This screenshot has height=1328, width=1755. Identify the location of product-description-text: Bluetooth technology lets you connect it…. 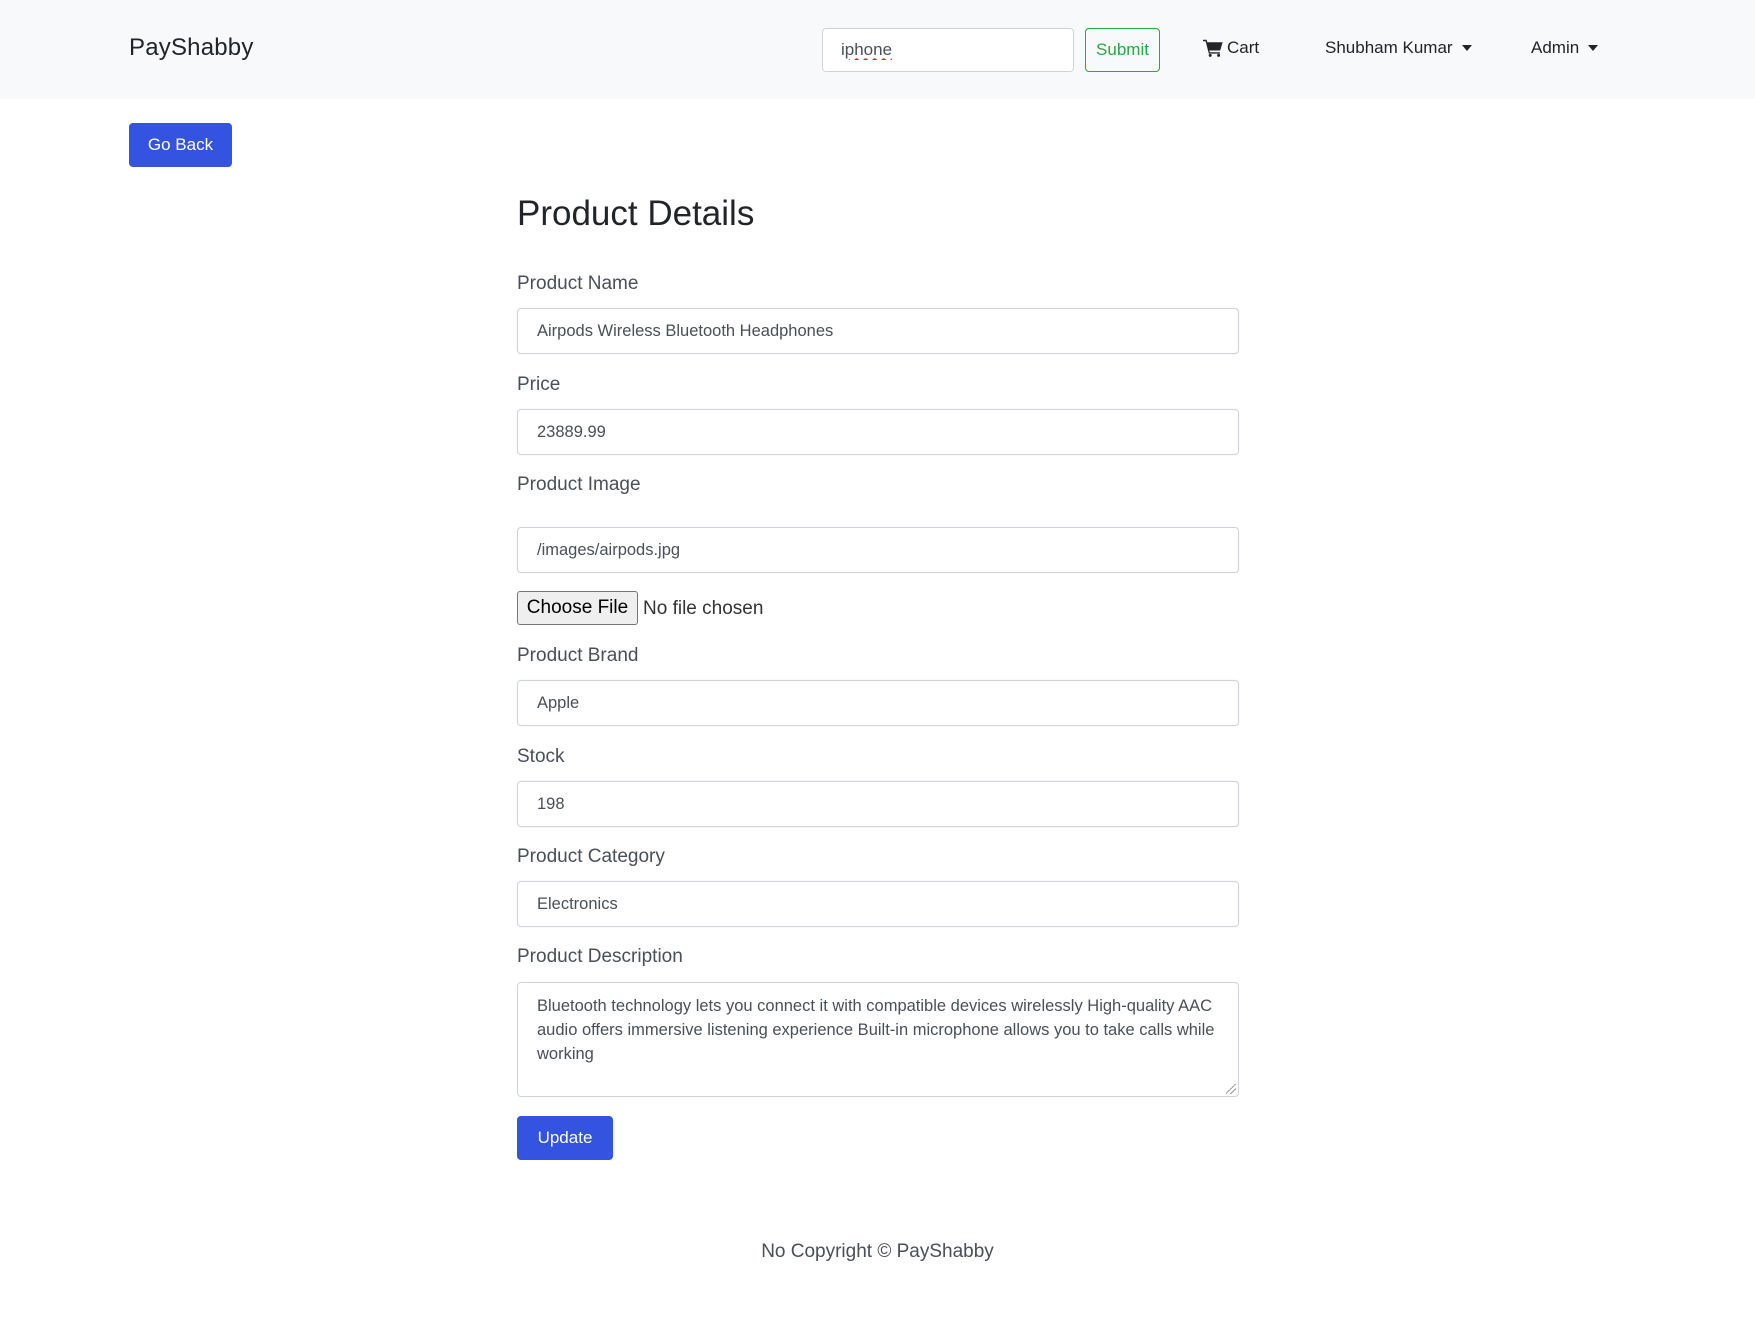
(876, 1030).